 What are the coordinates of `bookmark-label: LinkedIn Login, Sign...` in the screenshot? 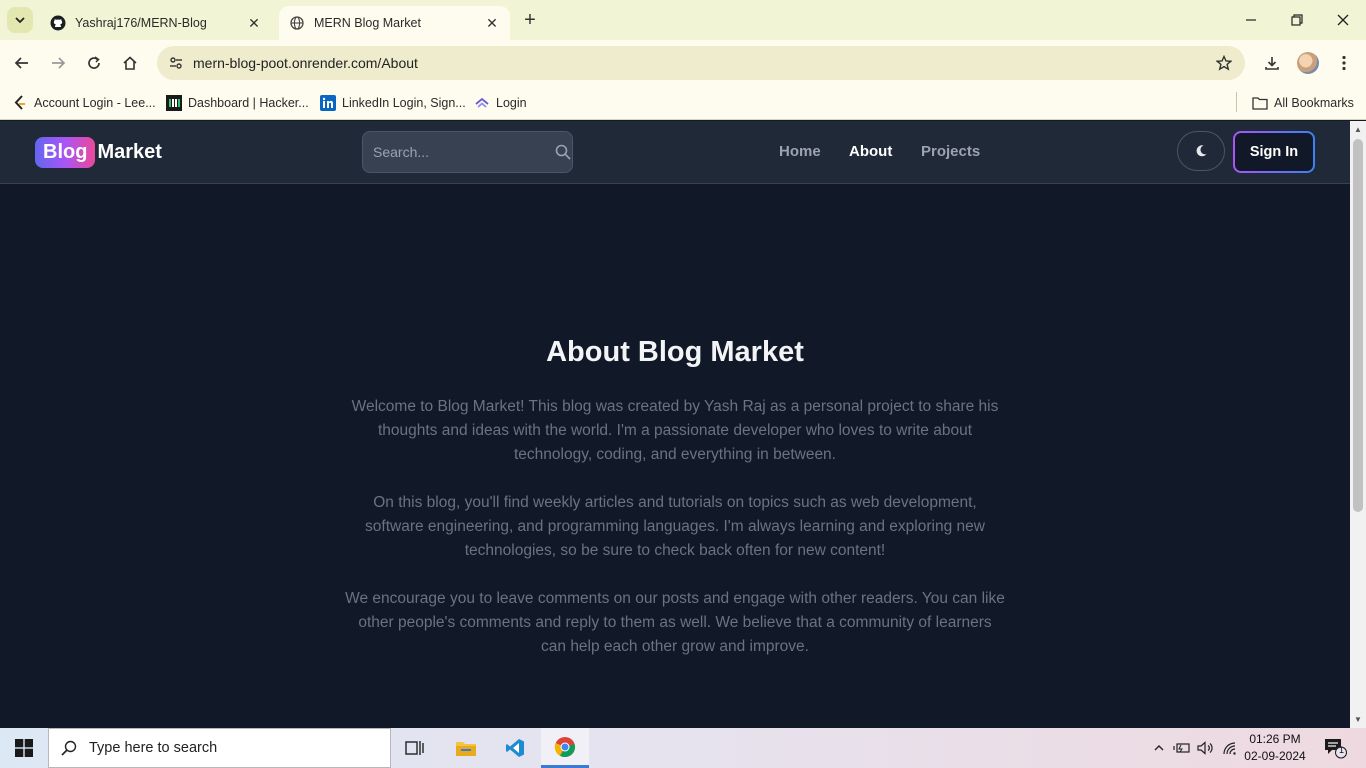 It's located at (404, 103).